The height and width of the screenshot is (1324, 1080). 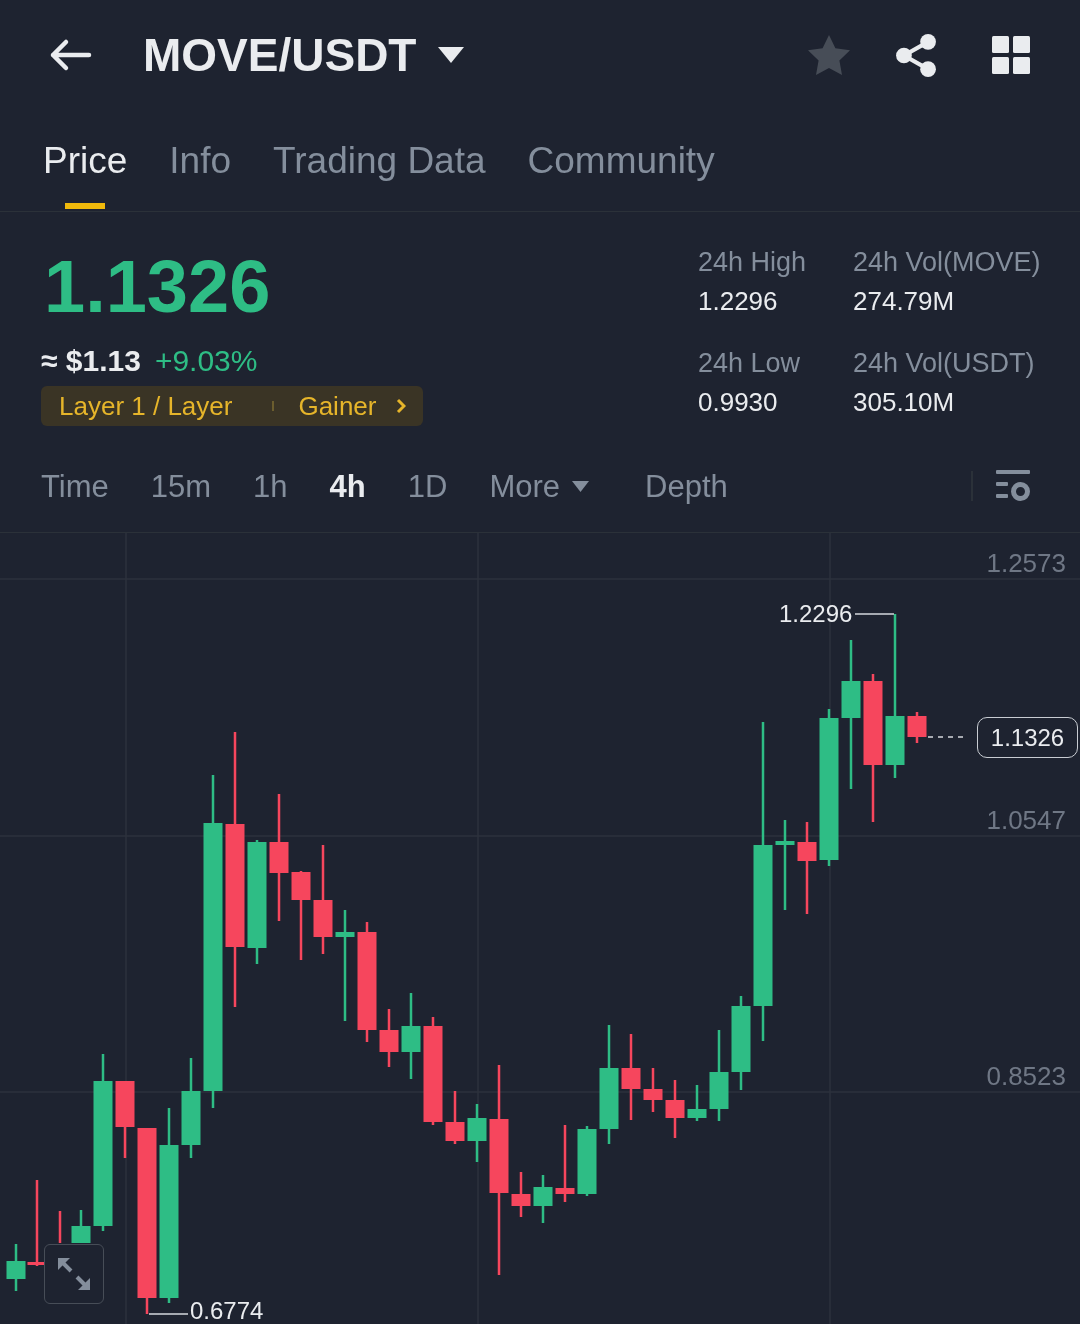 What do you see at coordinates (944, 363) in the screenshot?
I see `stat-label: 24h Vol(USDT)` at bounding box center [944, 363].